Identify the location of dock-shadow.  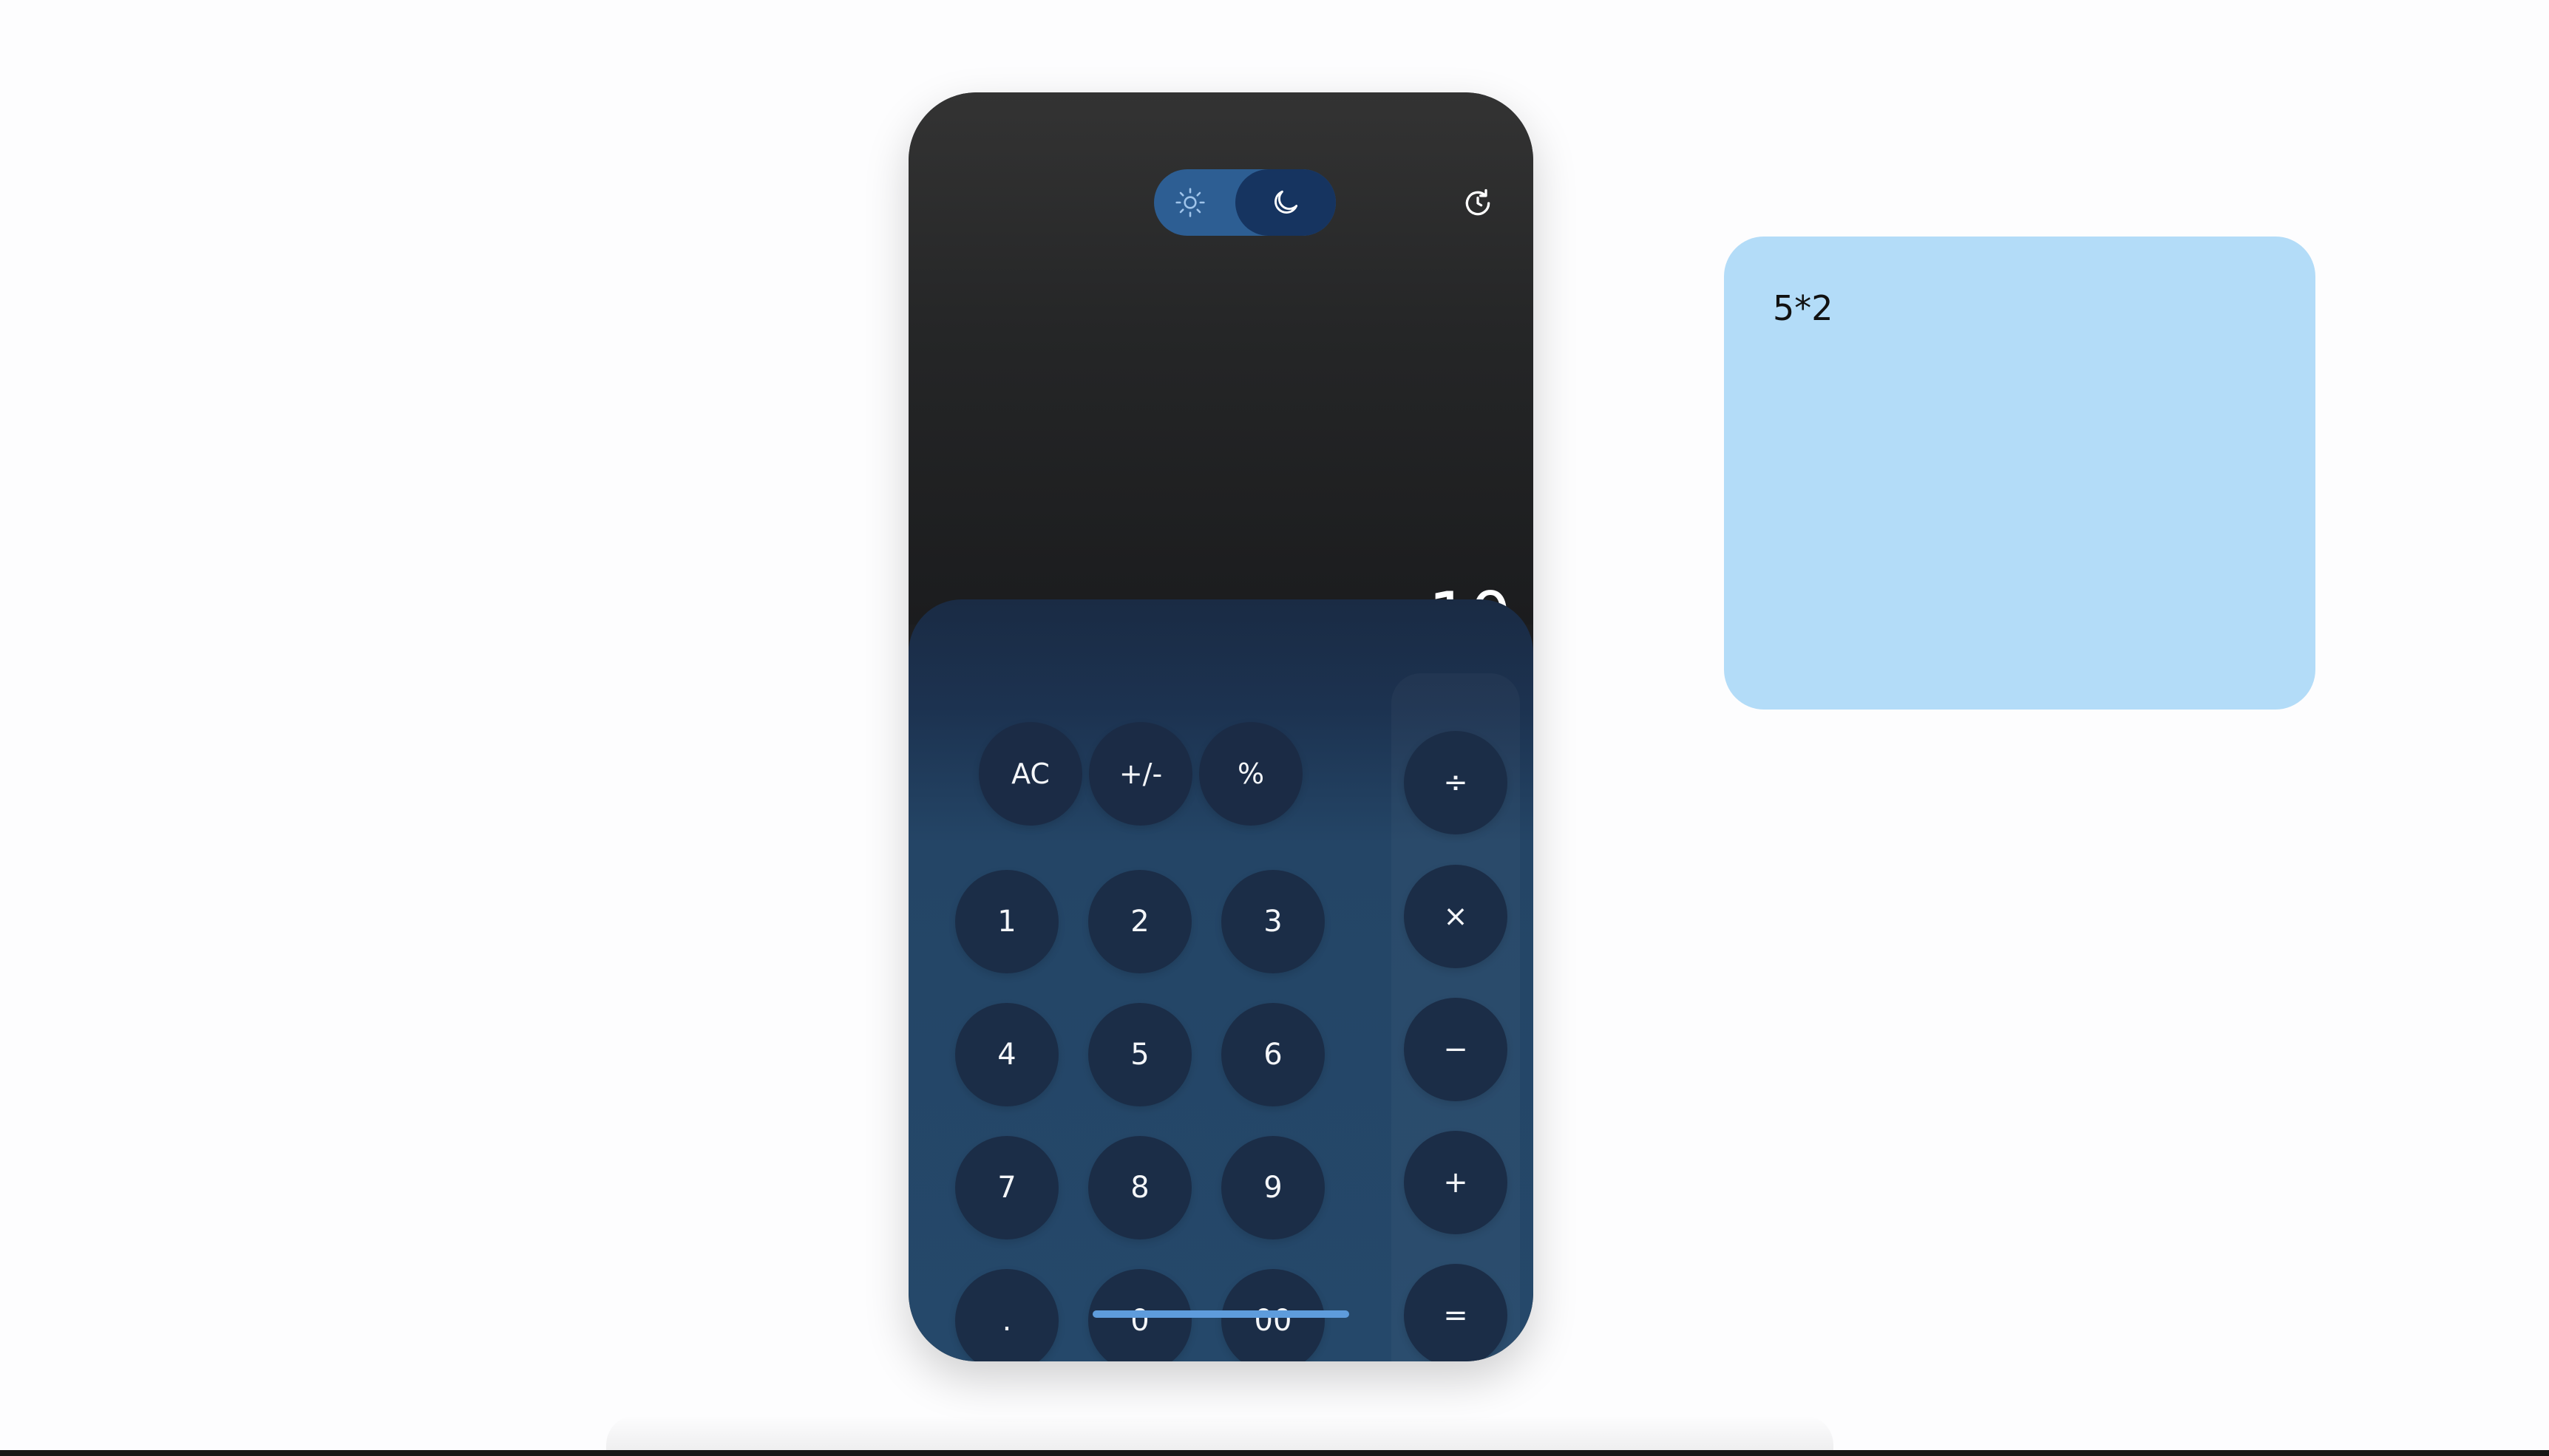
(1219, 1433).